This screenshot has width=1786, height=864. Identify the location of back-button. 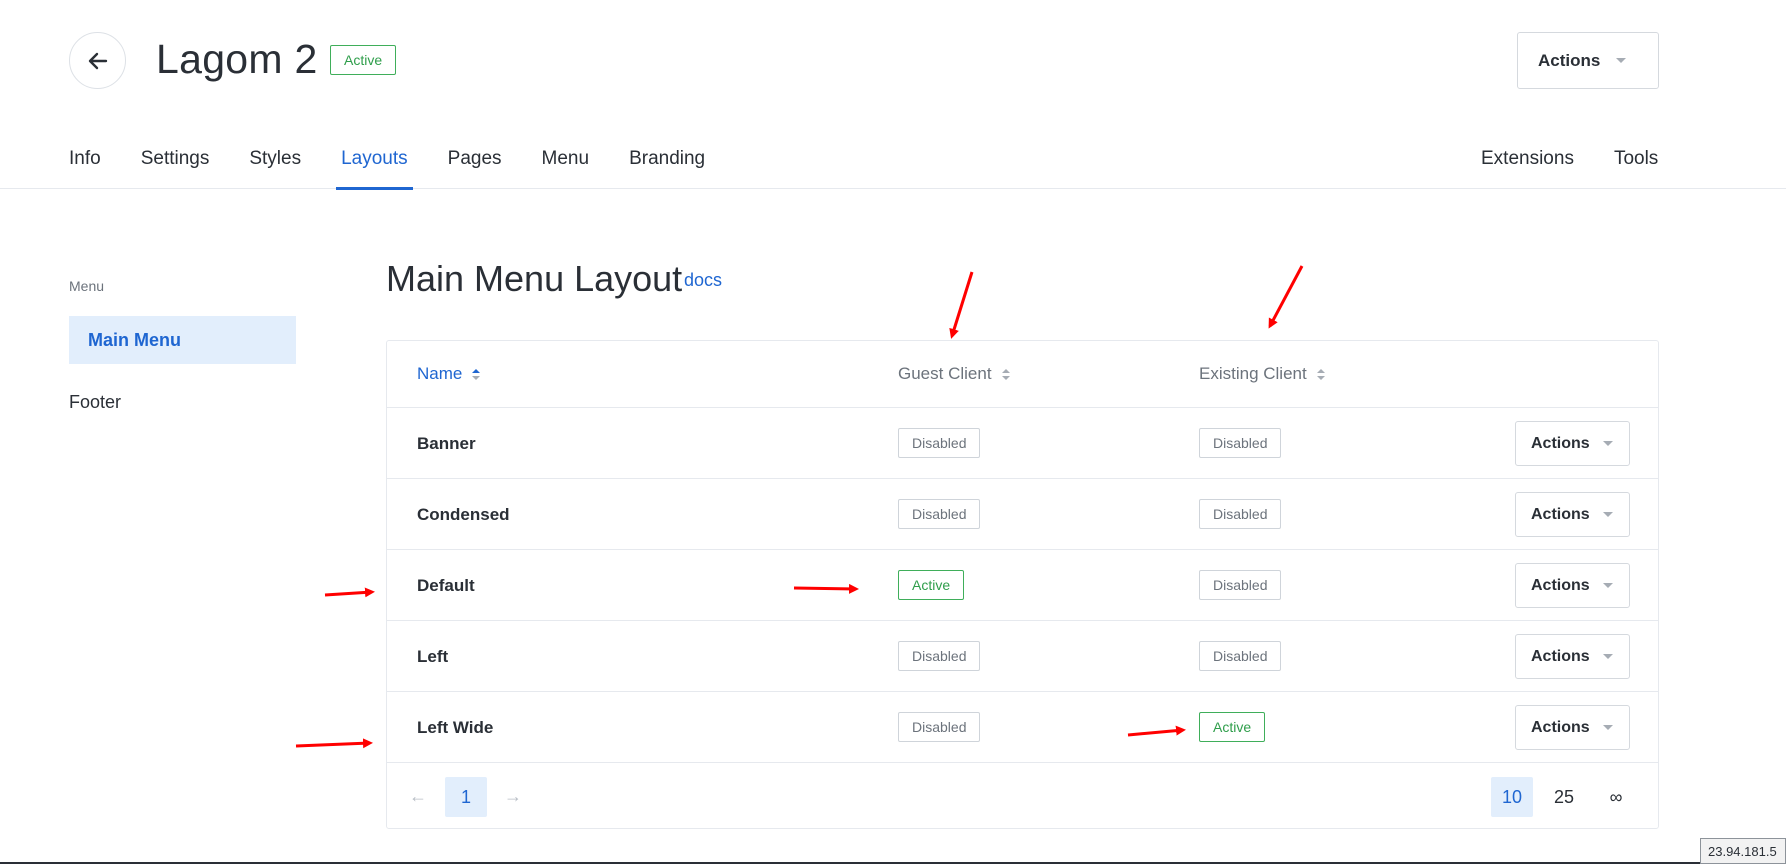
(97, 60).